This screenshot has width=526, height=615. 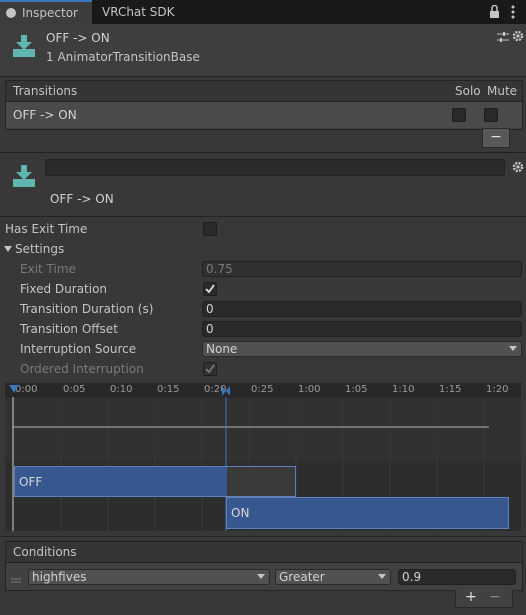 What do you see at coordinates (78, 38) in the screenshot?
I see `header-title: OFF -> ON` at bounding box center [78, 38].